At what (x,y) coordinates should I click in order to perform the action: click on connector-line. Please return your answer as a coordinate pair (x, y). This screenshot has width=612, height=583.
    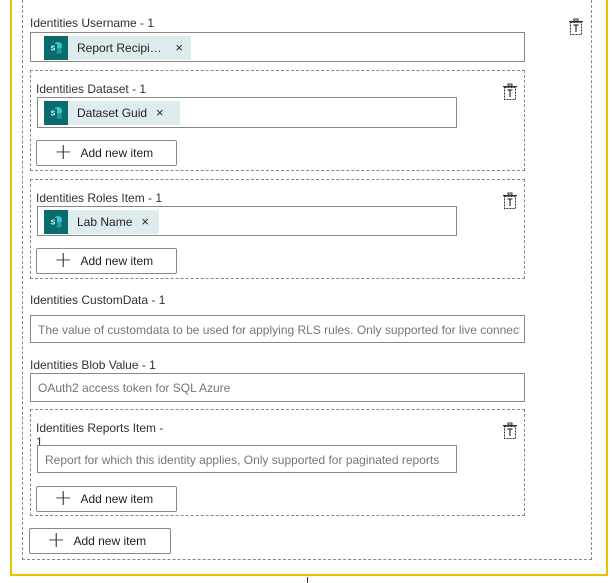
    Looking at the image, I should click on (307, 580).